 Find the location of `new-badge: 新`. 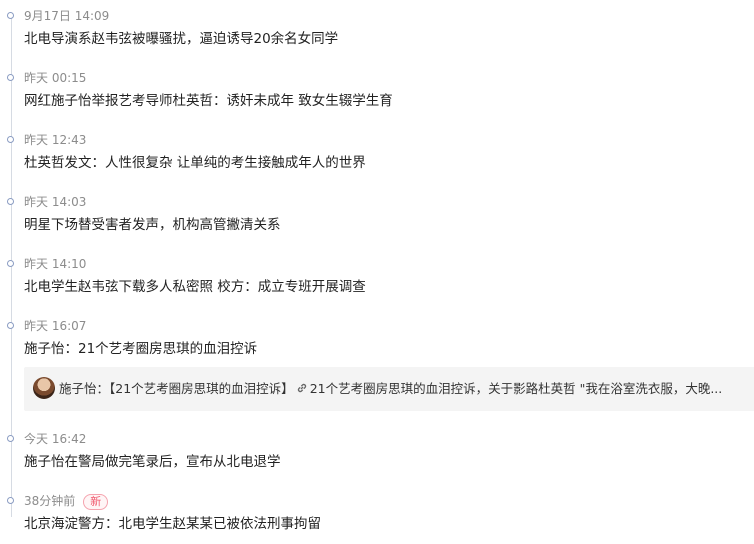

new-badge: 新 is located at coordinates (96, 502).